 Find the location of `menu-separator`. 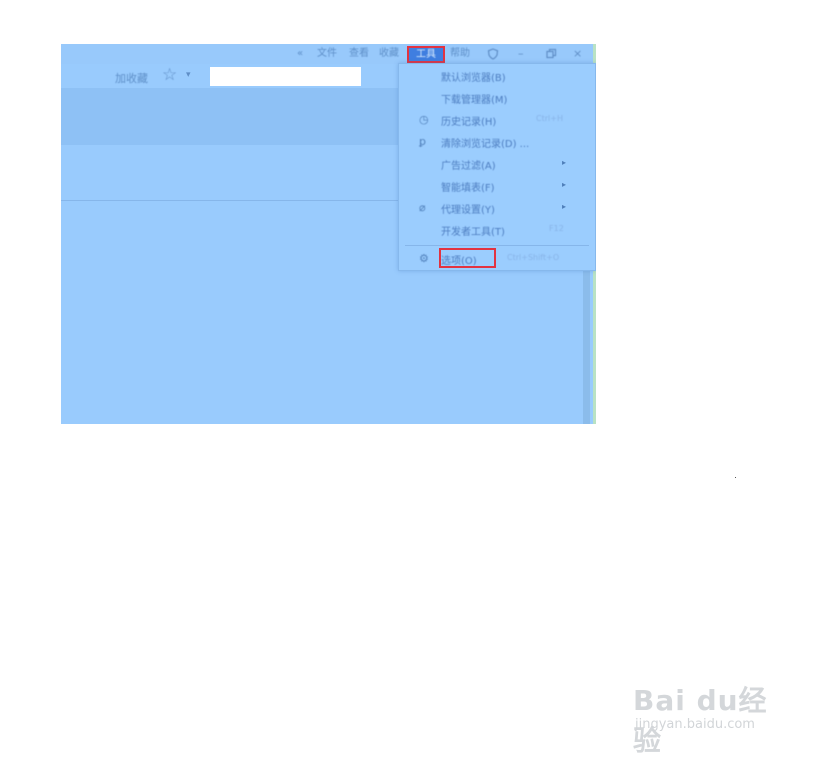

menu-separator is located at coordinates (497, 245).